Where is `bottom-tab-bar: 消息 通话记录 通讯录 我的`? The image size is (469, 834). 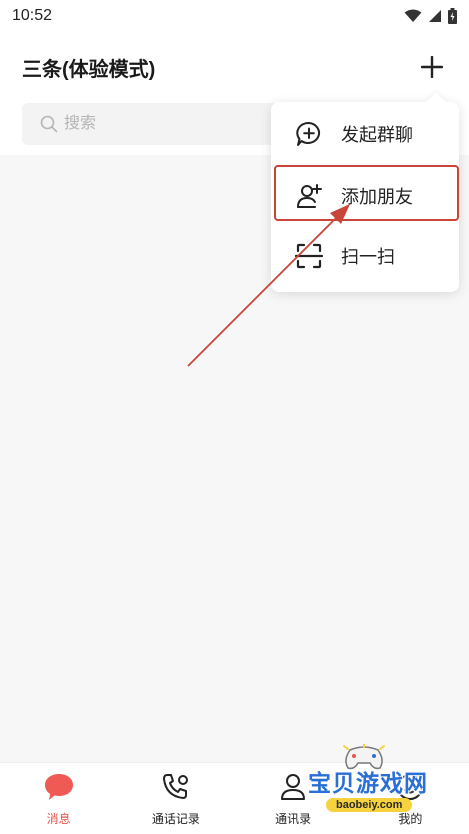
bottom-tab-bar: 消息 通话记录 通讯录 我的 is located at coordinates (234, 798).